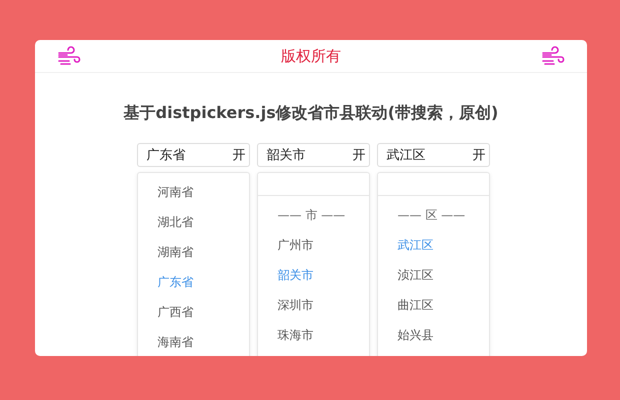  I want to click on dropdown-option: 深圳市, so click(313, 305).